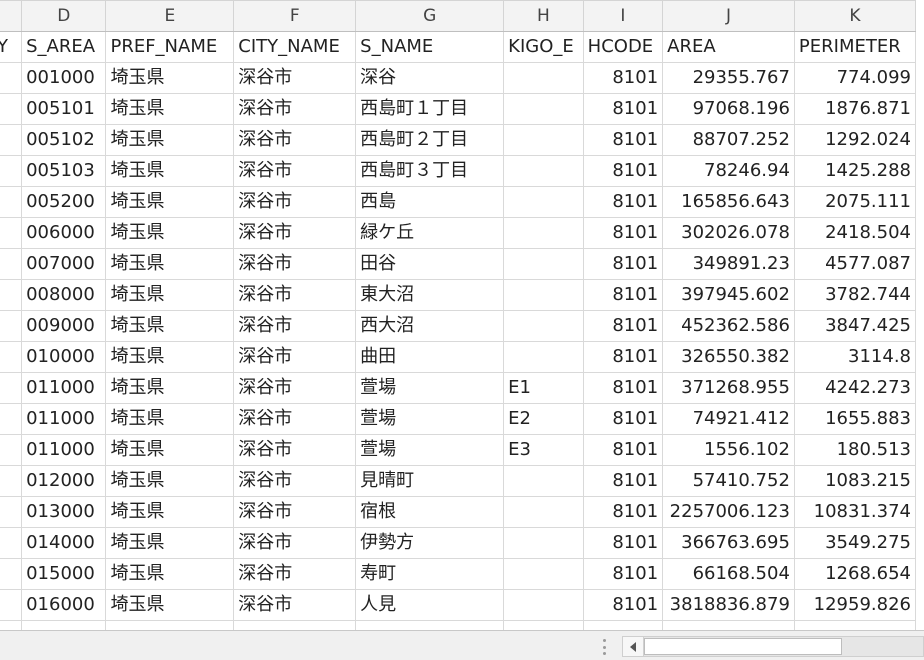 This screenshot has width=924, height=660. What do you see at coordinates (728, 543) in the screenshot?
I see `cell: 366763.695` at bounding box center [728, 543].